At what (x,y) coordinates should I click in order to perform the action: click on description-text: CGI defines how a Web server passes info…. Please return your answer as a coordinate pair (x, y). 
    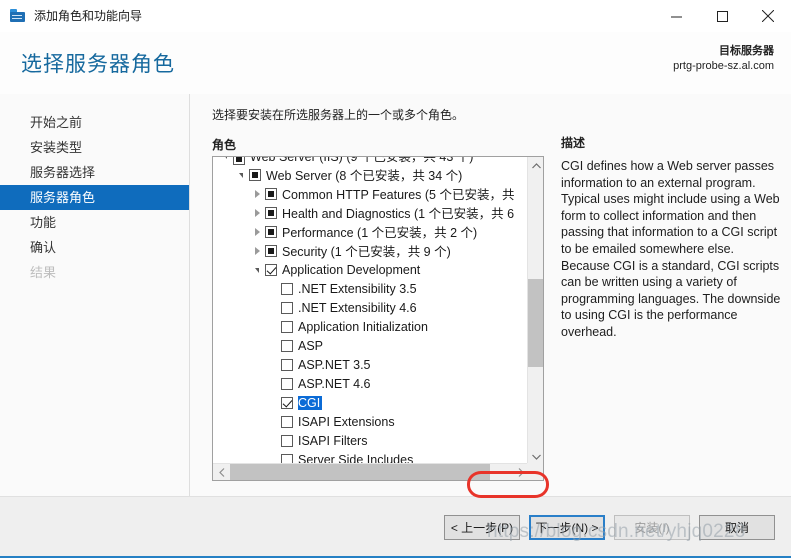
    Looking at the image, I should click on (671, 249).